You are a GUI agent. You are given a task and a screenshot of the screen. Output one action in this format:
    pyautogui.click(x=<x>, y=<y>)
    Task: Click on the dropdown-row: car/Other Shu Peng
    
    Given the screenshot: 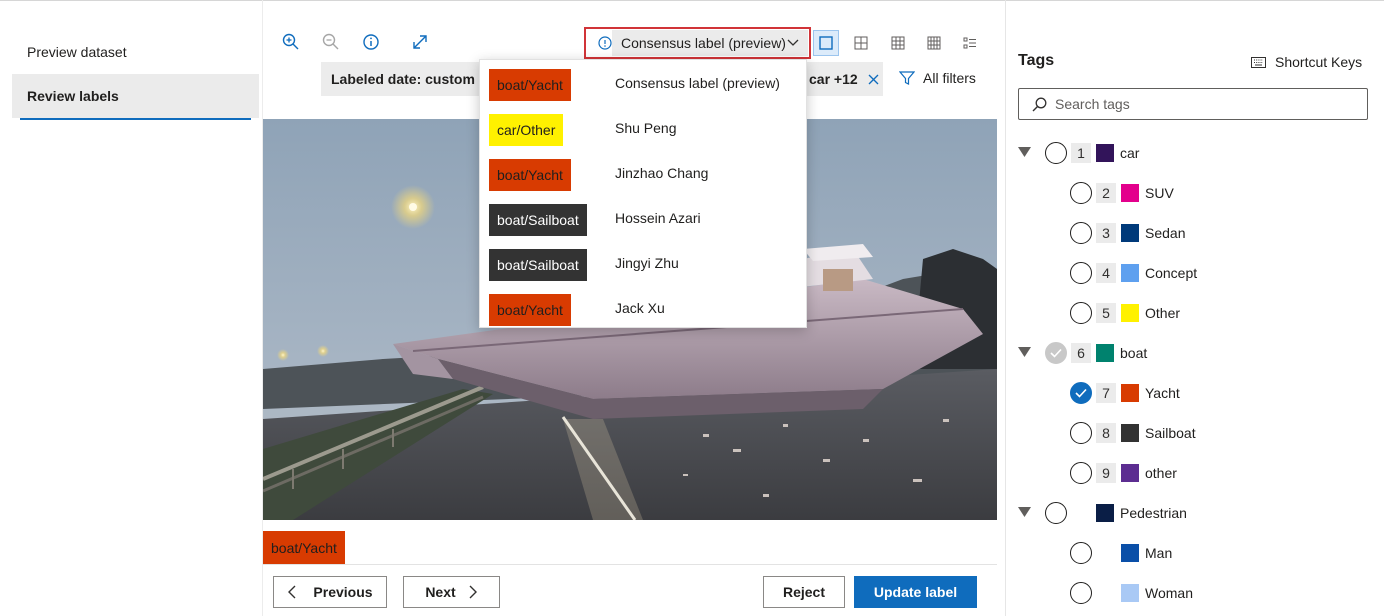 What is the action you would take?
    pyautogui.click(x=644, y=128)
    